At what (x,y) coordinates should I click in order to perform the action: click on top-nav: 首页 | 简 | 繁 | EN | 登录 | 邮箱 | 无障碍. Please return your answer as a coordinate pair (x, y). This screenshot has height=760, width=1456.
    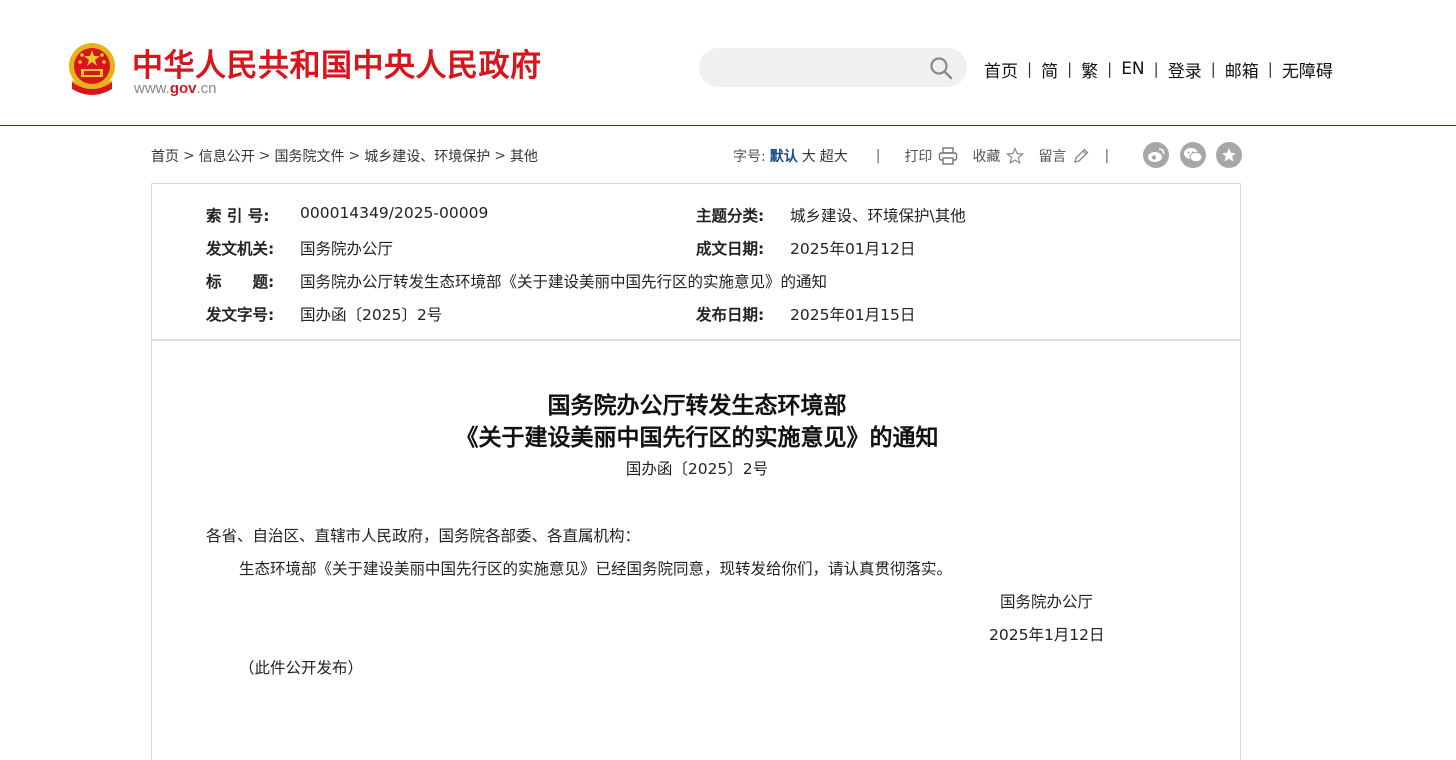
    Looking at the image, I should click on (1158, 69).